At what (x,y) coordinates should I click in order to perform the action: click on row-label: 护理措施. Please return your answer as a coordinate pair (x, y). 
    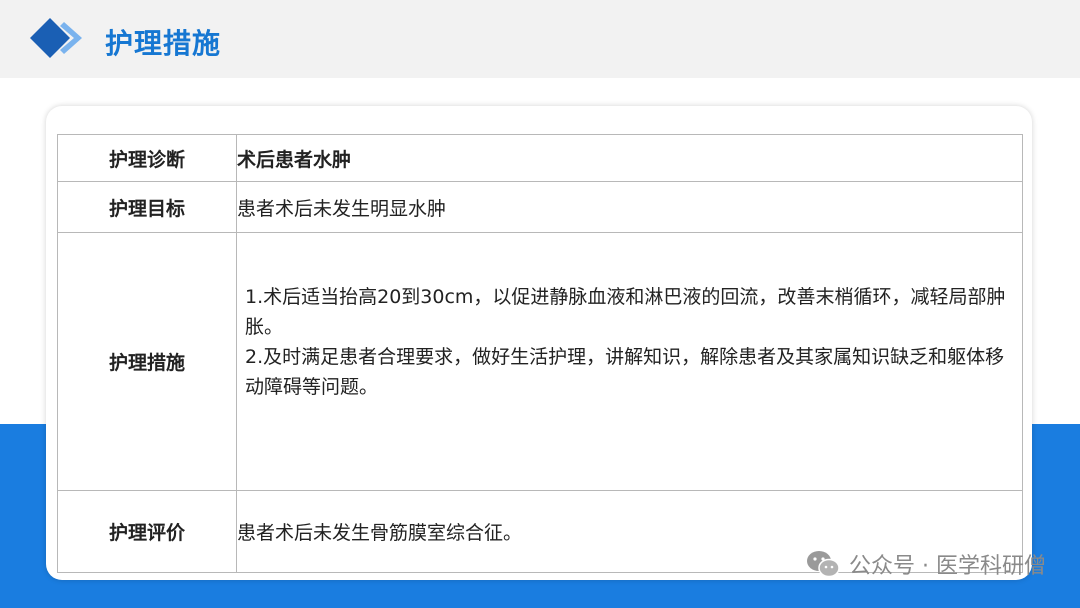
    Looking at the image, I should click on (147, 361).